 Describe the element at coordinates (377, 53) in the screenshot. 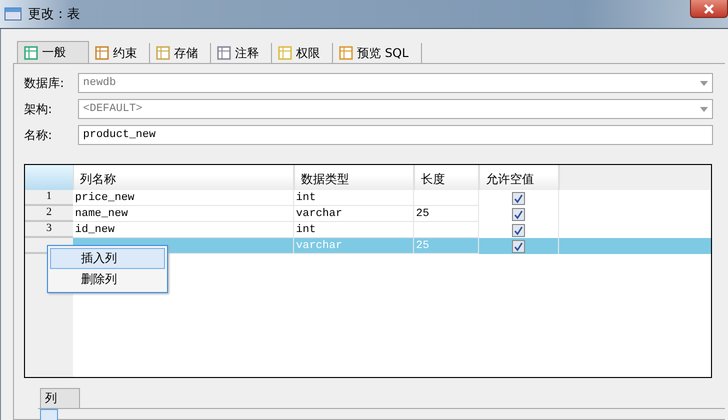

I see `tab: 预览 SQL` at that location.